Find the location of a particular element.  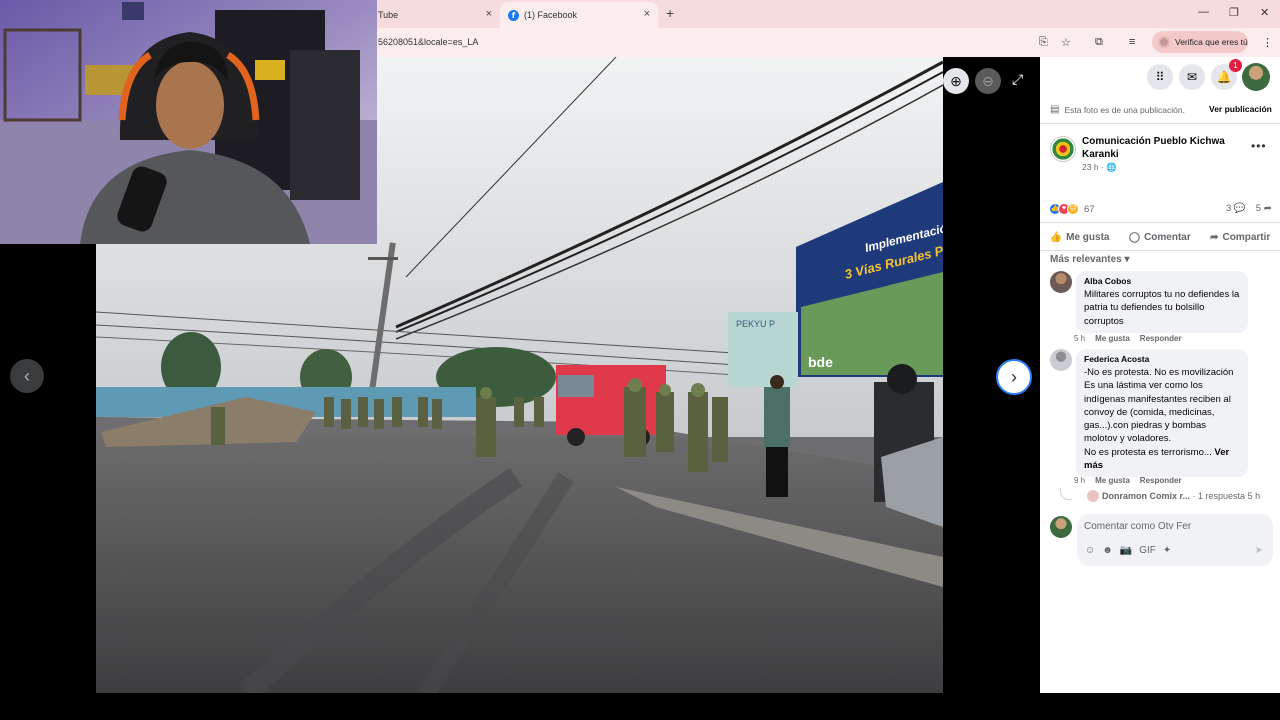

thumbs-up-icon: 👍 is located at coordinates (1056, 237).